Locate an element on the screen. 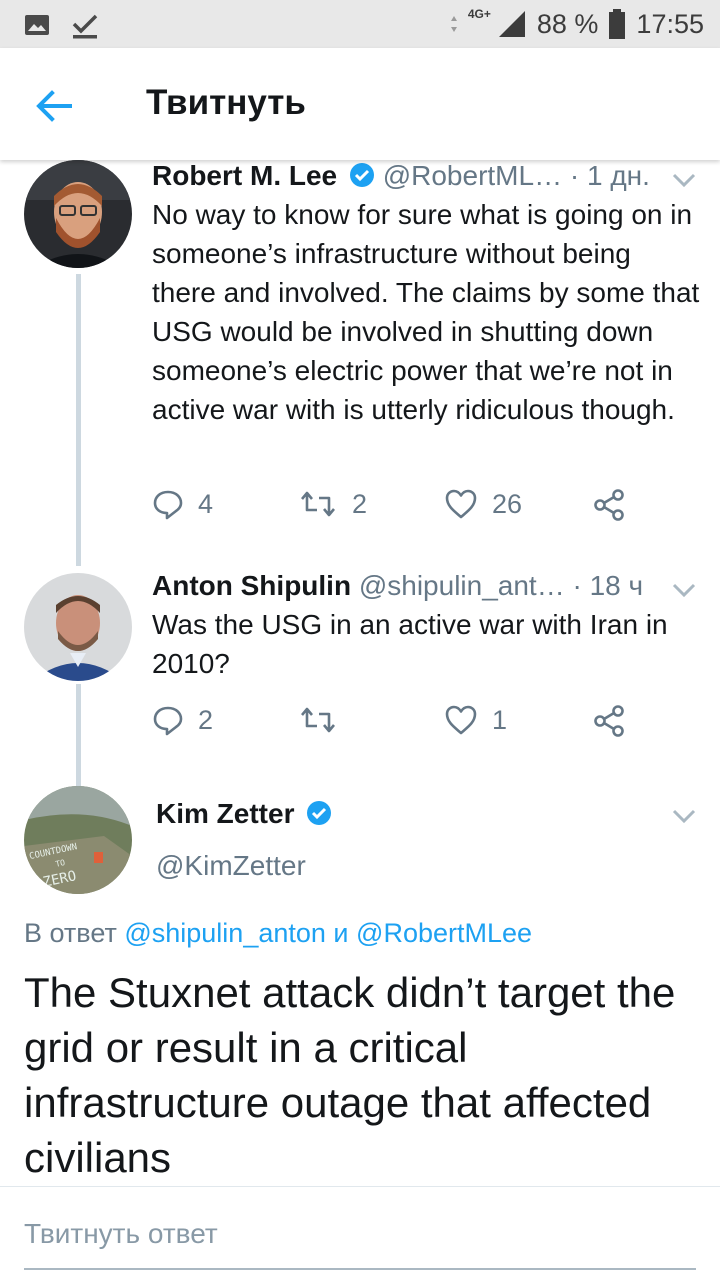 The width and height of the screenshot is (720, 1280). data-arrows-icon is located at coordinates (453, 24).